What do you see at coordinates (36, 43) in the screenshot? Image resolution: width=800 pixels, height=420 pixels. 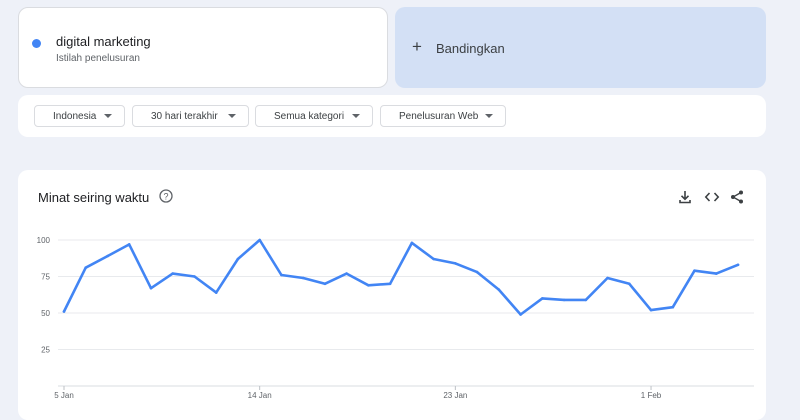 I see `series-color-dot` at bounding box center [36, 43].